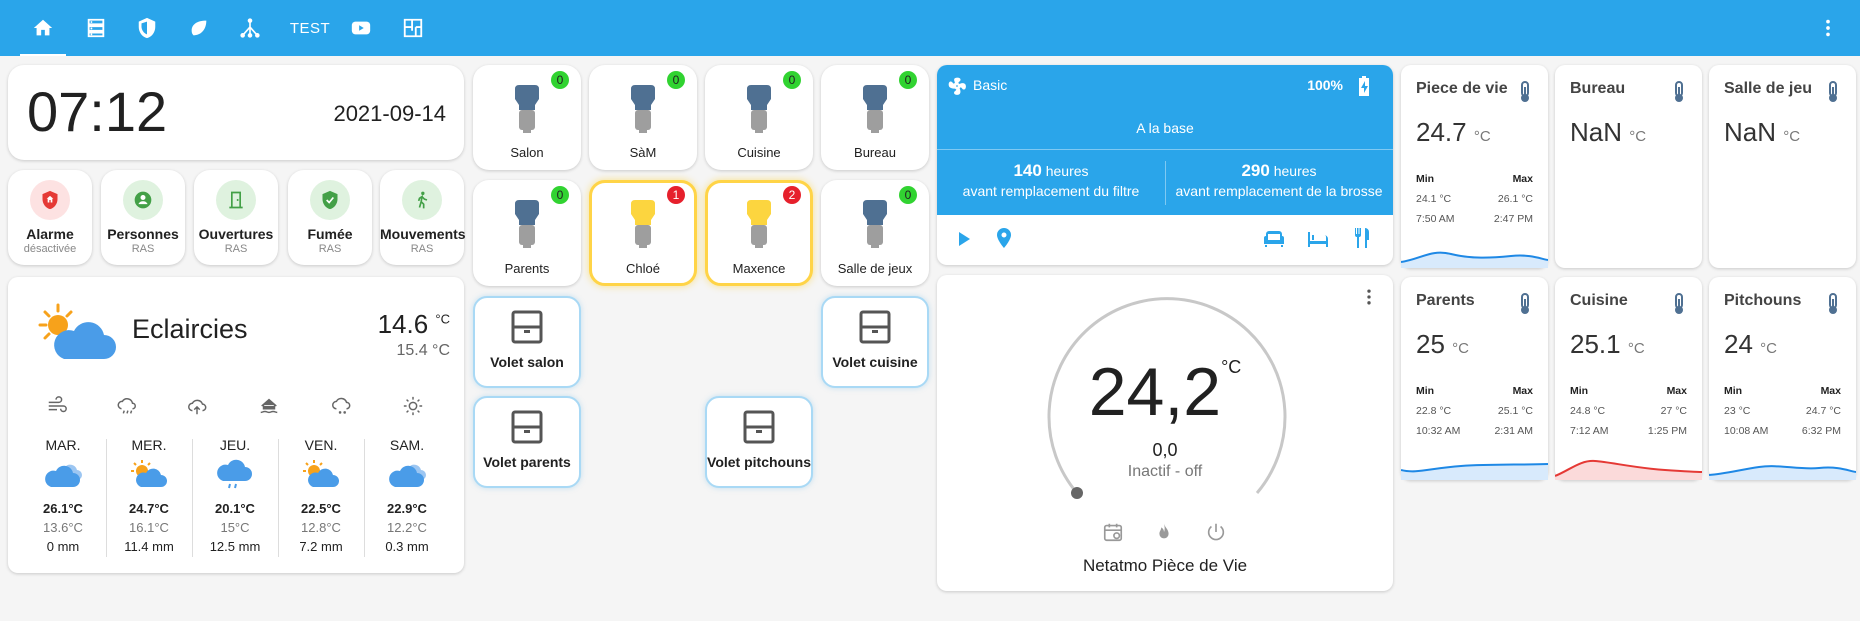 The width and height of the screenshot is (1860, 621). I want to click on volet-label: Volet cuisine, so click(875, 362).